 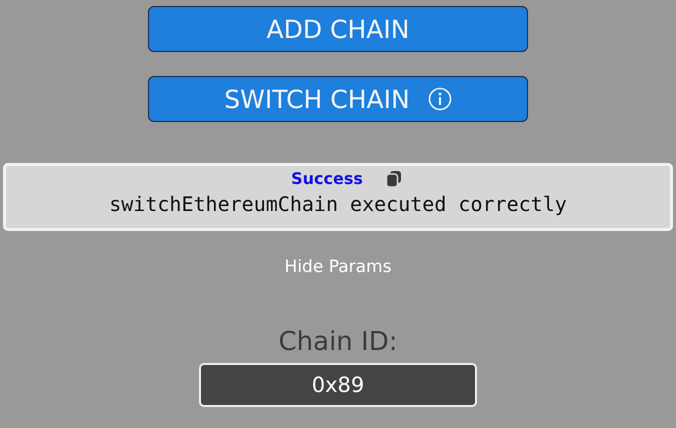 What do you see at coordinates (338, 342) in the screenshot?
I see `chain-id-label: Chain ID:` at bounding box center [338, 342].